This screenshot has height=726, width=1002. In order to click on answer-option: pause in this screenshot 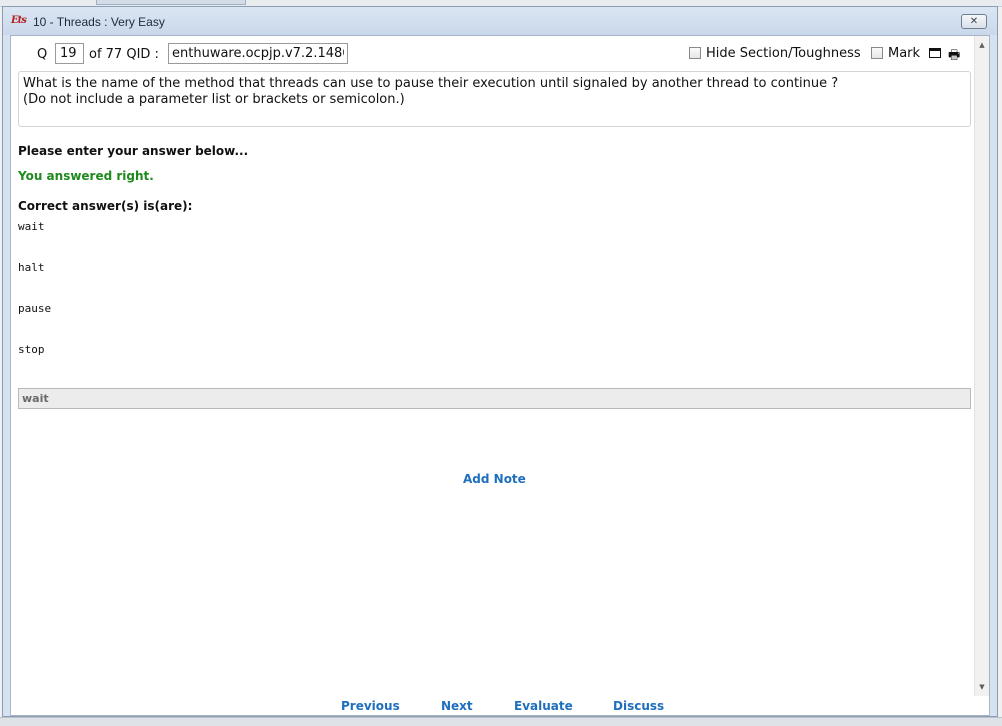, I will do `click(35, 308)`.